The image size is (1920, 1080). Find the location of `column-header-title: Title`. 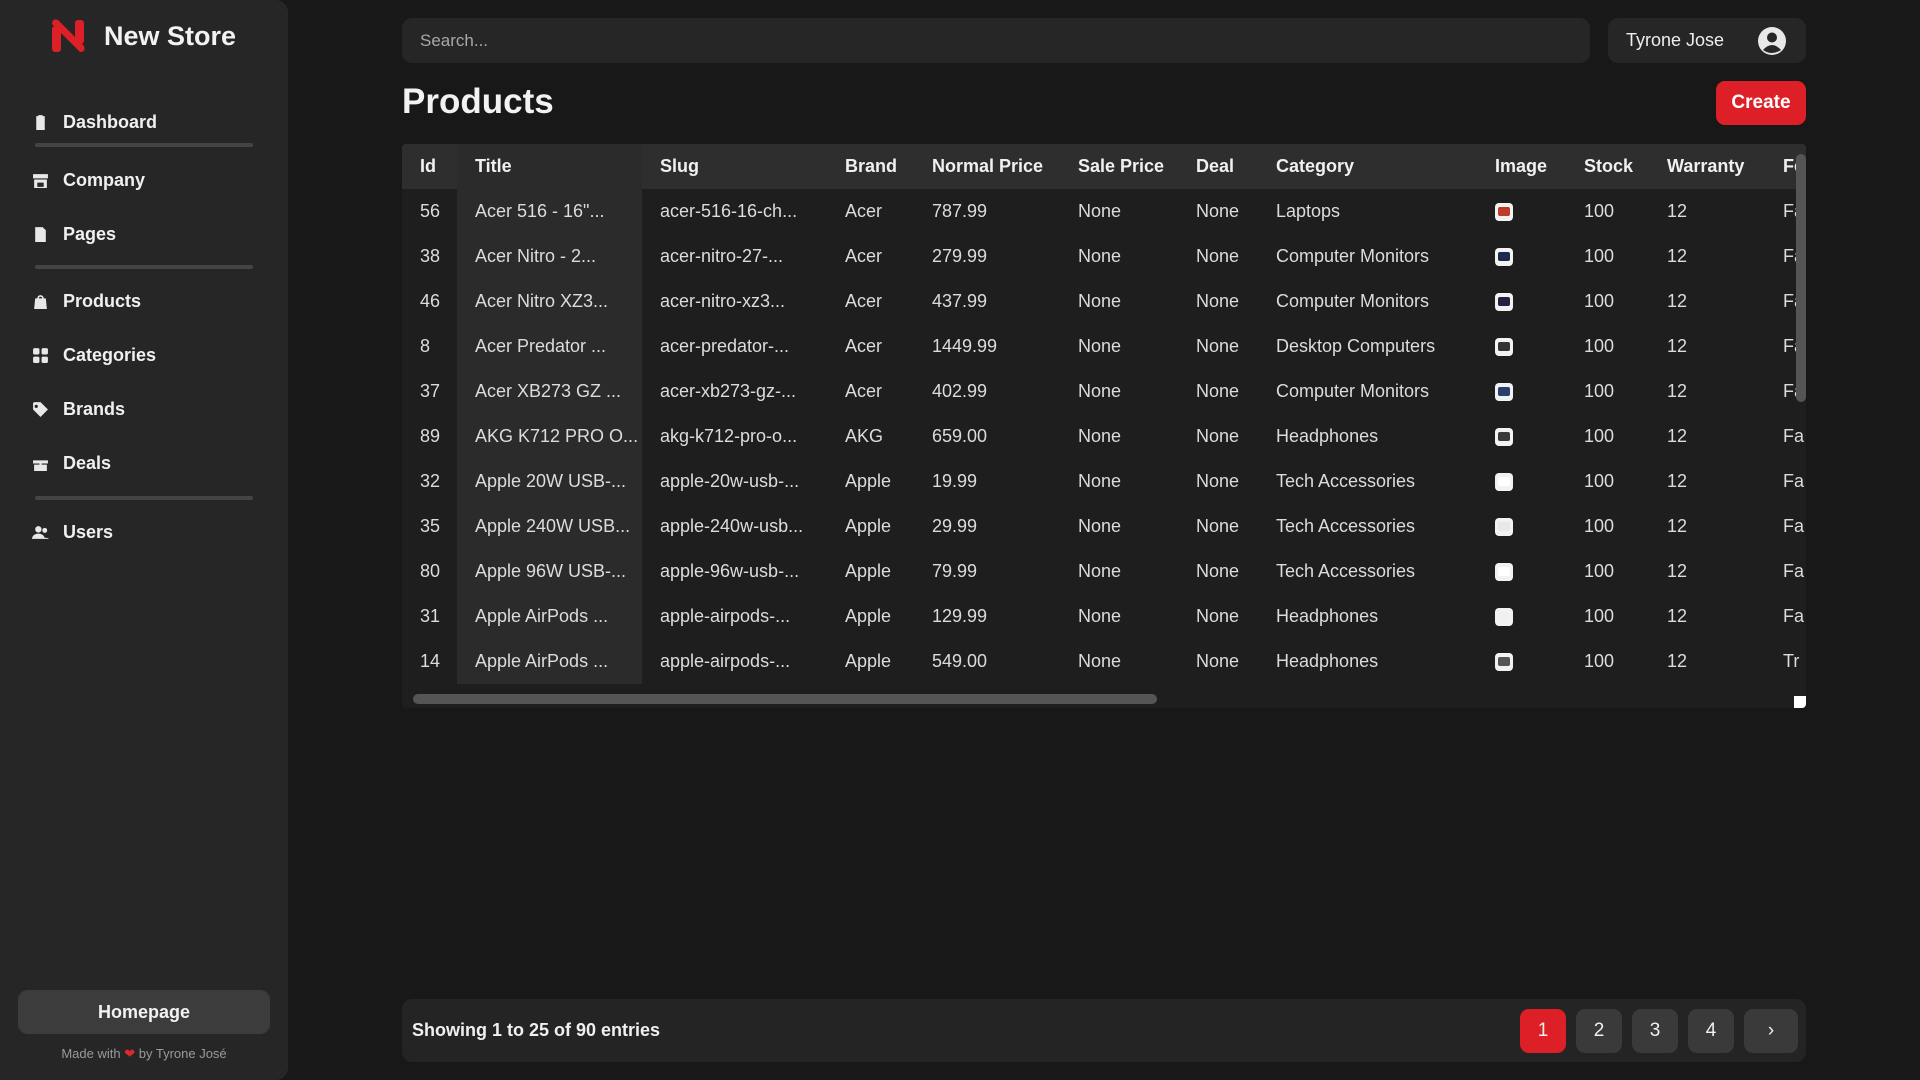

column-header-title: Title is located at coordinates (549, 166).